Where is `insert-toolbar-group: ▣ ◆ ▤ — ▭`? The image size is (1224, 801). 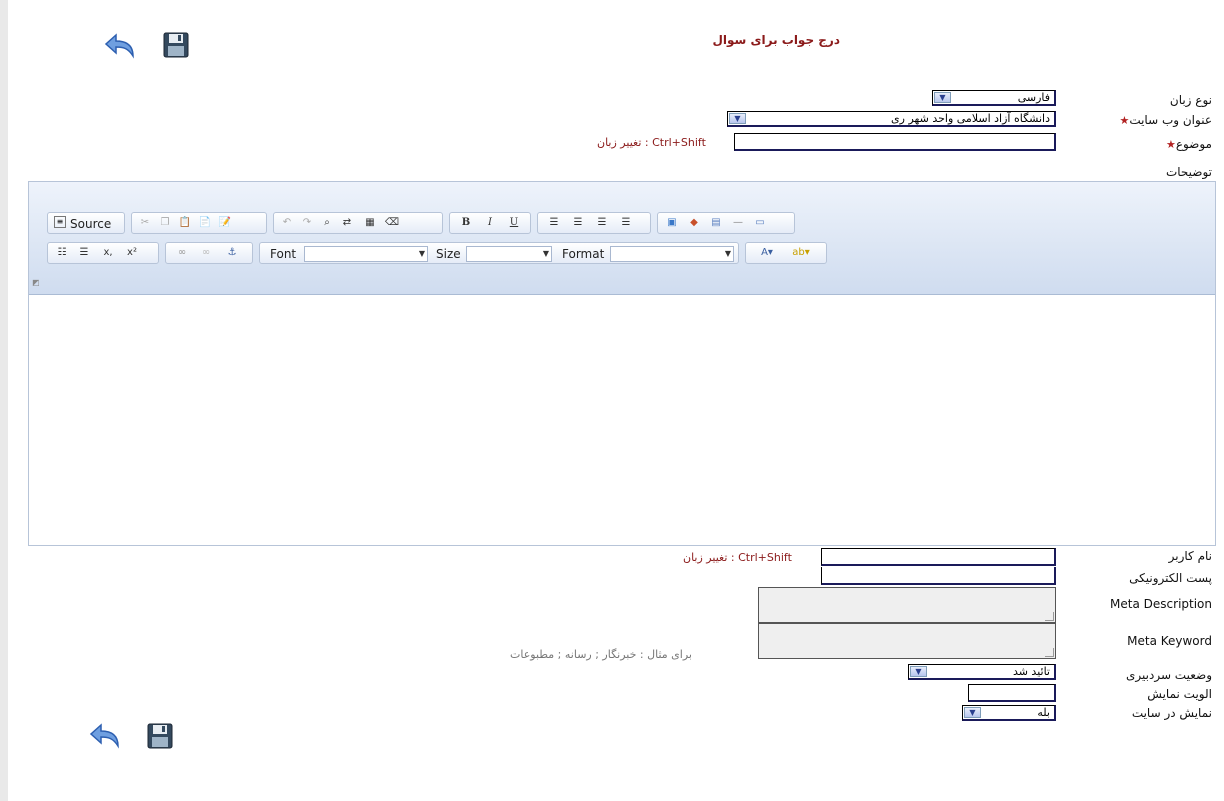 insert-toolbar-group: ▣ ◆ ▤ — ▭ is located at coordinates (726, 223).